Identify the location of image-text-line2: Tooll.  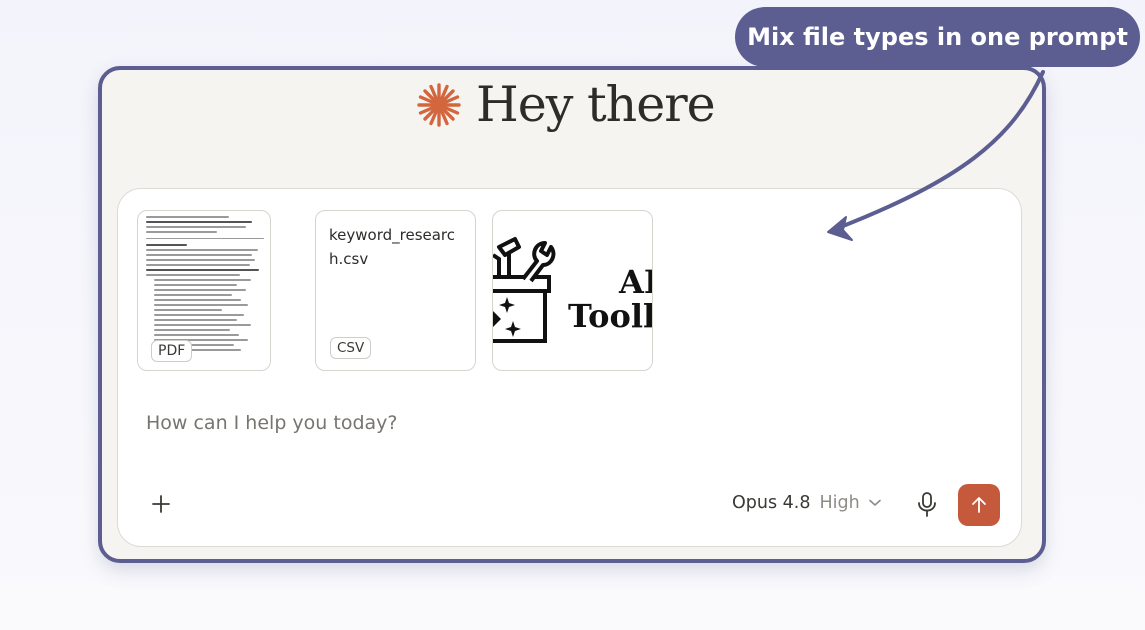
(610, 316).